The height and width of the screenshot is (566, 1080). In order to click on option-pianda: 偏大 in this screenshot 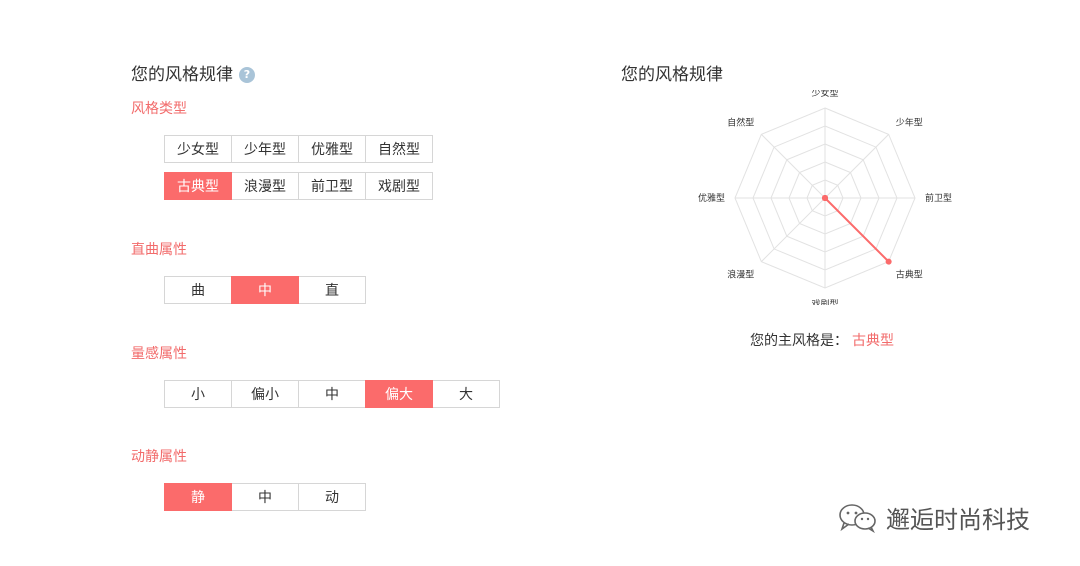, I will do `click(399, 394)`.